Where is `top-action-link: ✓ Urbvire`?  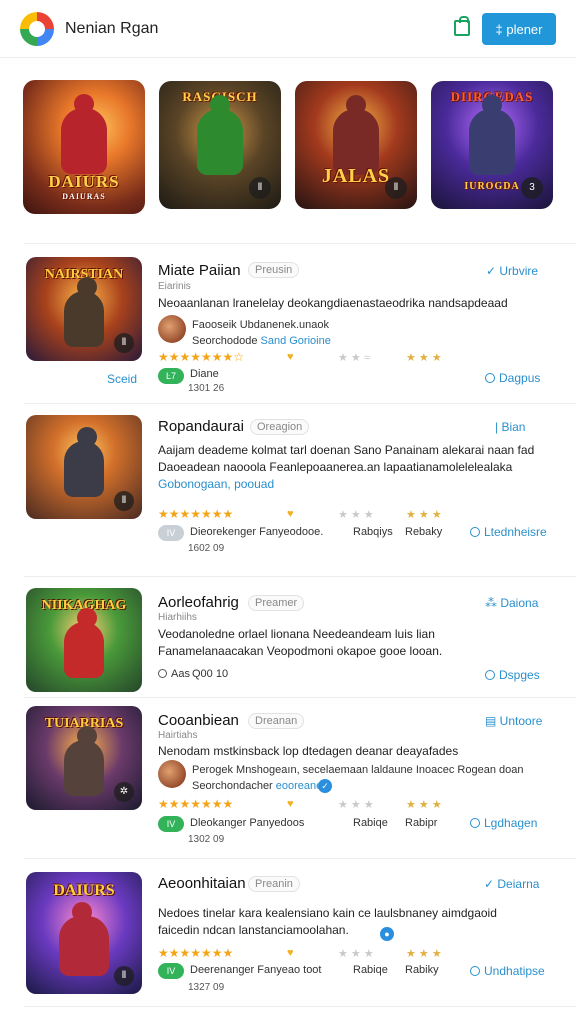 top-action-link: ✓ Urbvire is located at coordinates (512, 271).